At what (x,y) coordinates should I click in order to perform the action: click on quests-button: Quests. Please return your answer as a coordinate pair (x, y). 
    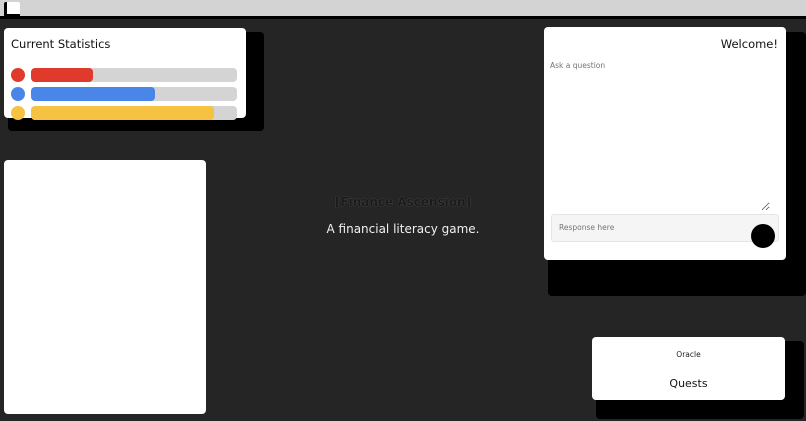
    Looking at the image, I should click on (688, 383).